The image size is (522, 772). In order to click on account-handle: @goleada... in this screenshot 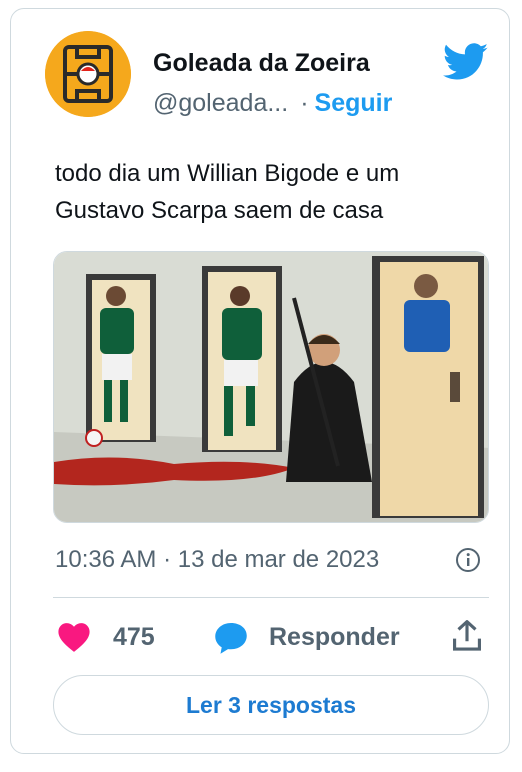, I will do `click(220, 103)`.